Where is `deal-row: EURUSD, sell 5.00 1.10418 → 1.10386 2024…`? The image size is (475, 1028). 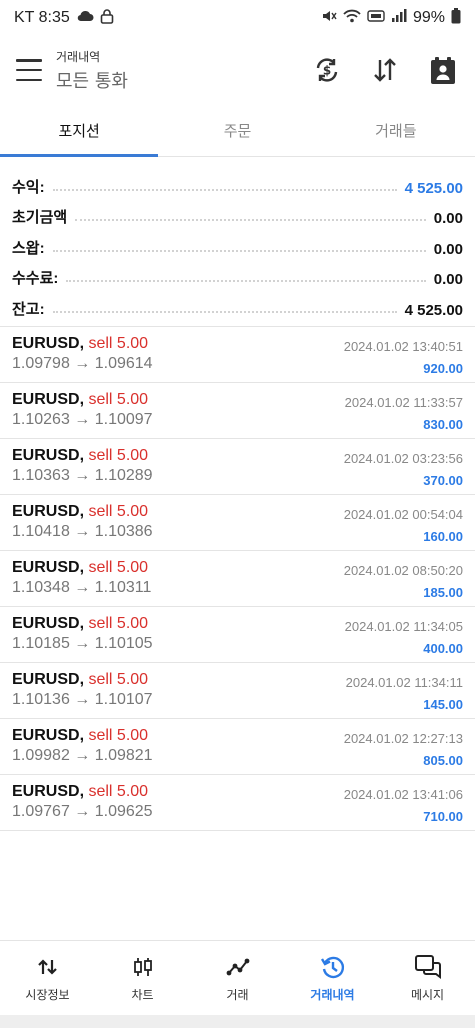 deal-row: EURUSD, sell 5.00 1.10418 → 1.10386 2024… is located at coordinates (237, 523).